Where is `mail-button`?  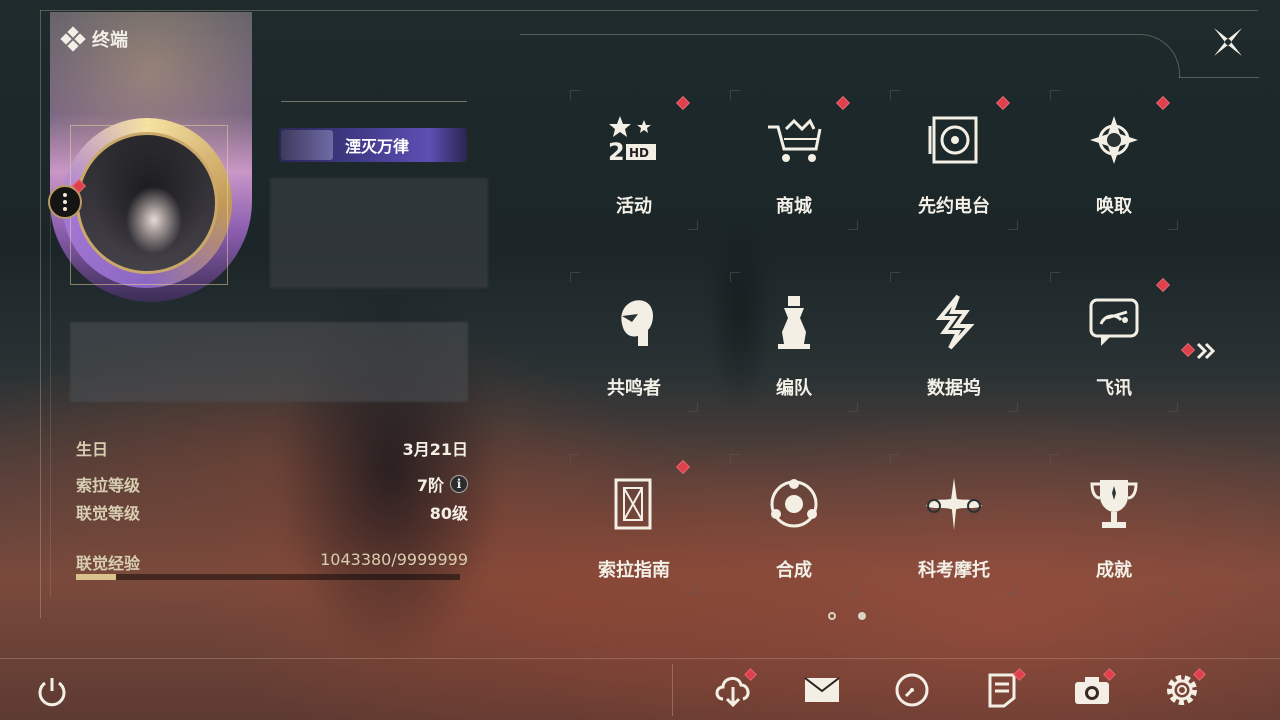 mail-button is located at coordinates (822, 692).